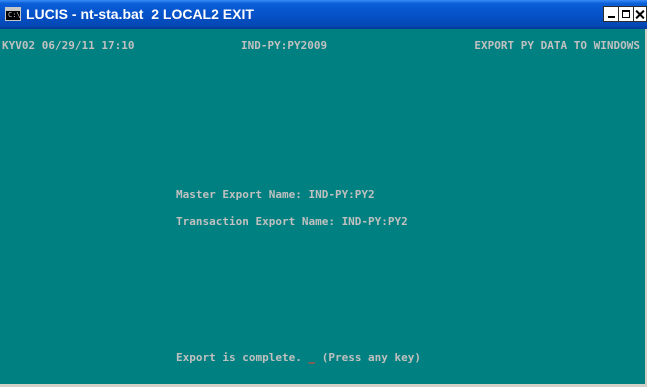  Describe the element at coordinates (275, 194) in the screenshot. I see `master-export-name: Master Export Name: IND-PY:PY2` at that location.